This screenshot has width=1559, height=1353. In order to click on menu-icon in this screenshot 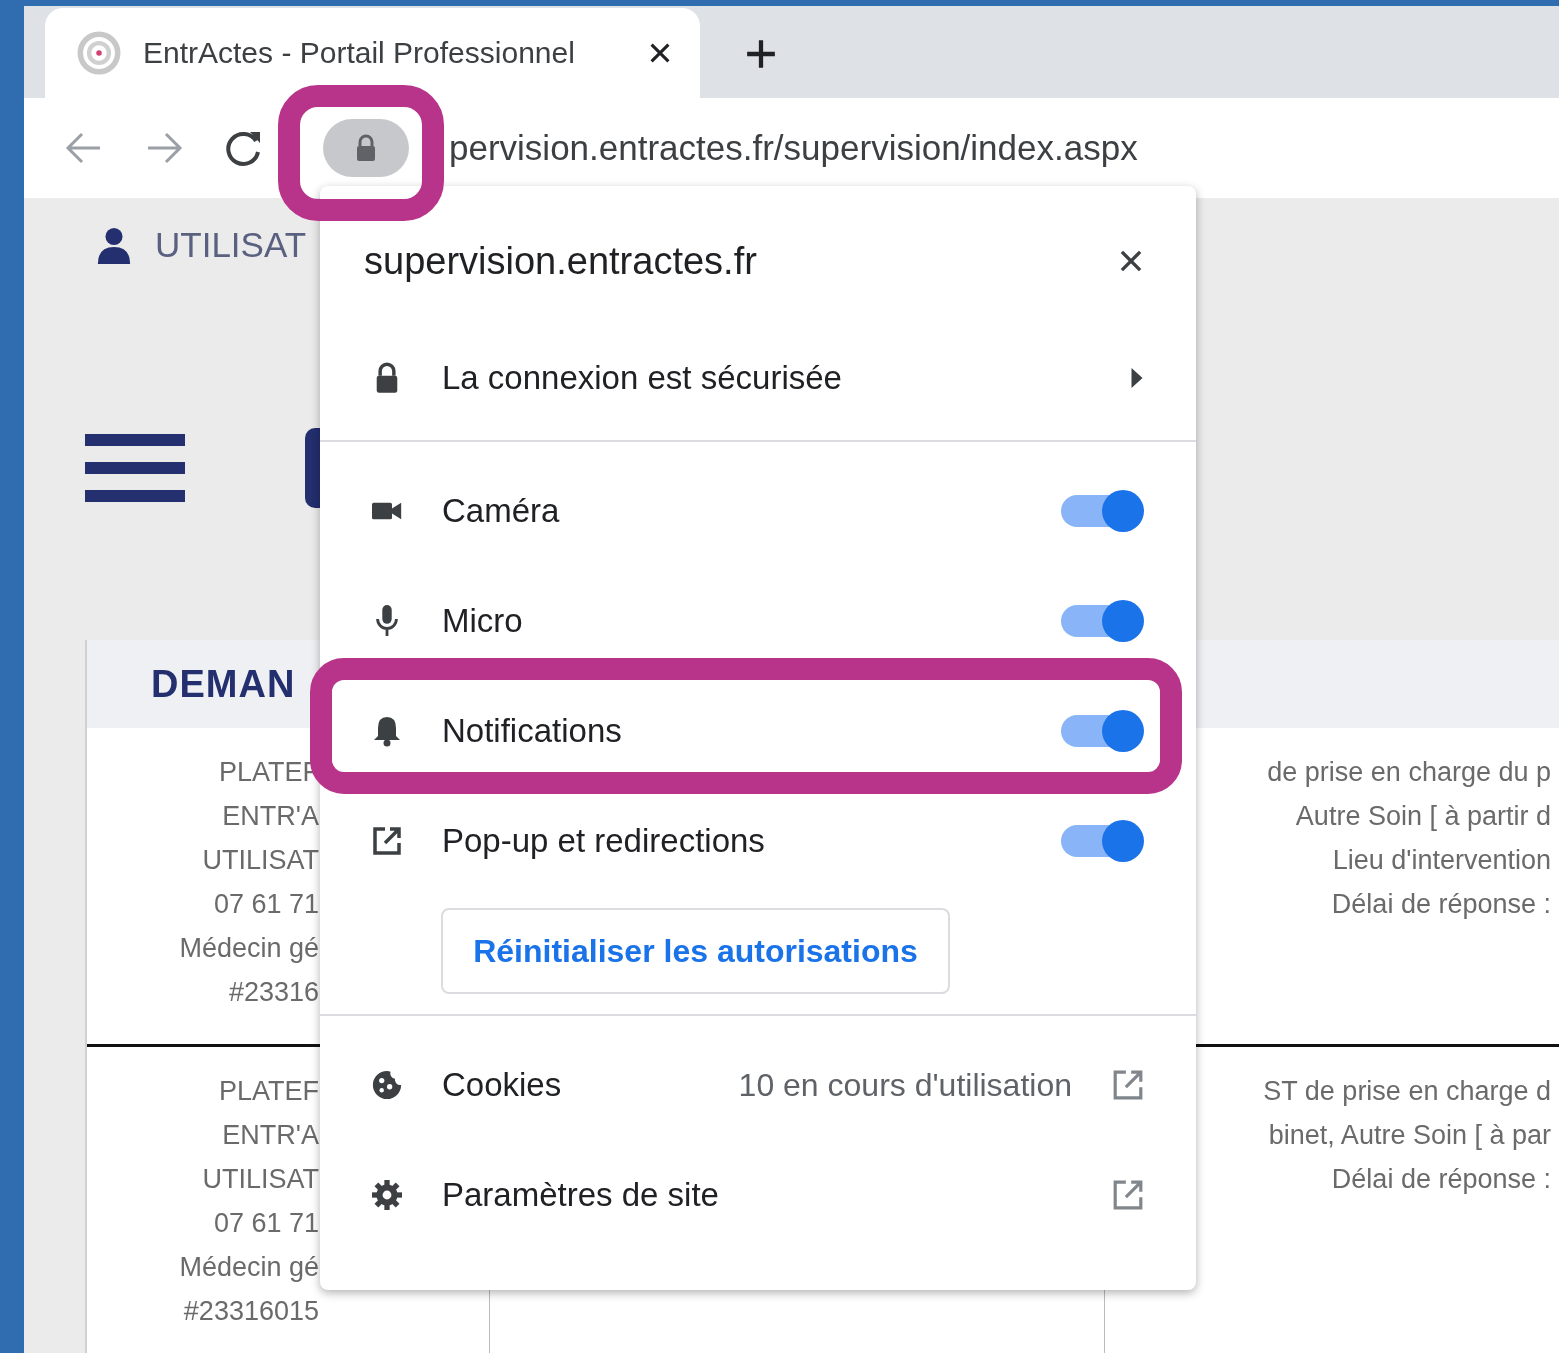, I will do `click(135, 468)`.